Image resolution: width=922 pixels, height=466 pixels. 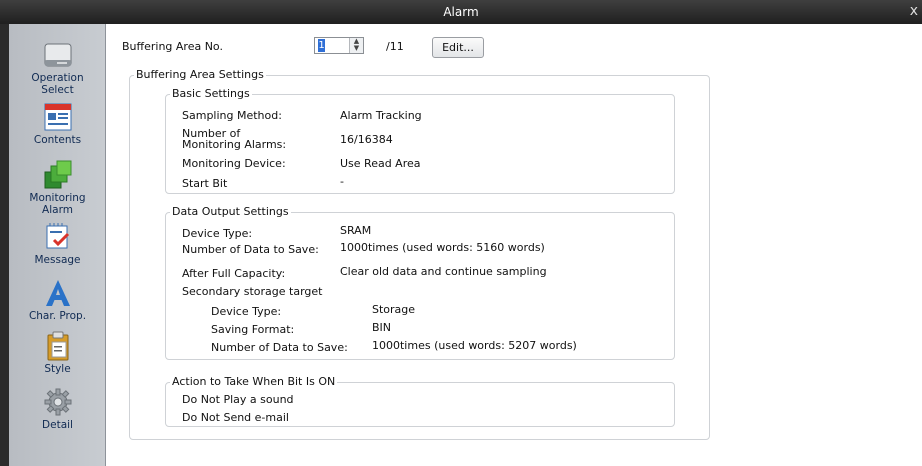 What do you see at coordinates (4, 245) in the screenshot?
I see `window-left-edge` at bounding box center [4, 245].